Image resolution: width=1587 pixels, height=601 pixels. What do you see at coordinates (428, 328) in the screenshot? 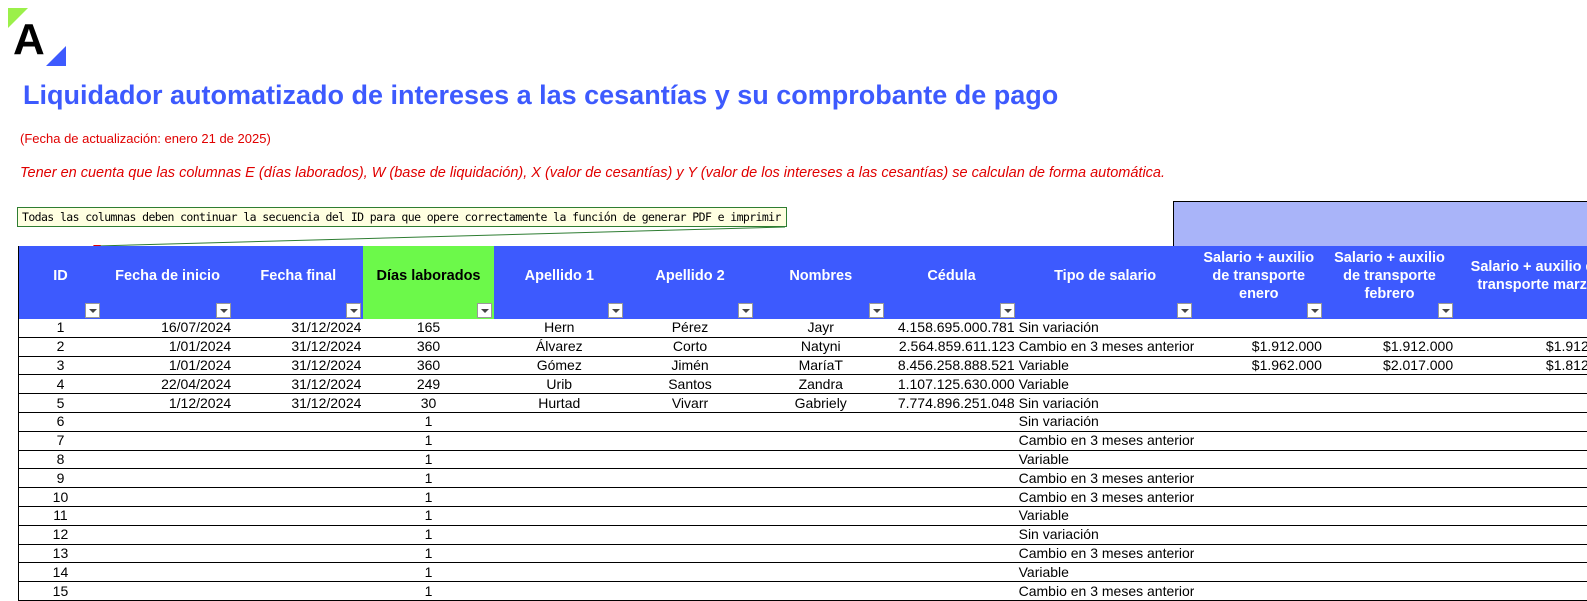
I see `cell-dias-laborados: 165` at bounding box center [428, 328].